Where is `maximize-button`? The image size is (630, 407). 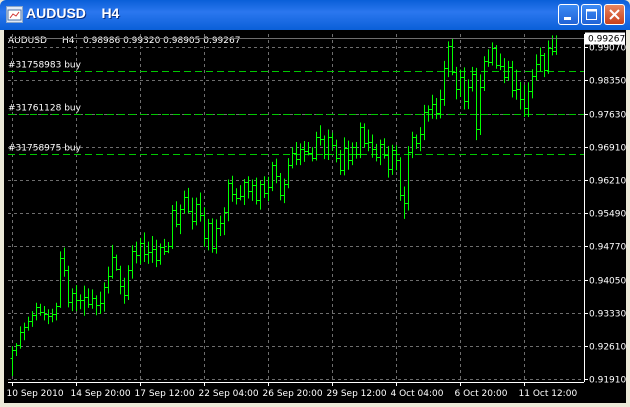
maximize-button is located at coordinates (591, 14).